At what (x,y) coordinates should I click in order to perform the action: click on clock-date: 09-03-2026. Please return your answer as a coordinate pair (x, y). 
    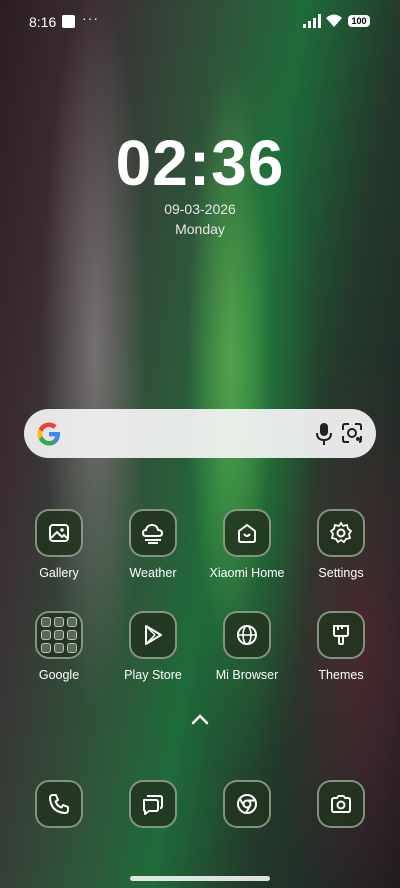
    Looking at the image, I should click on (200, 209).